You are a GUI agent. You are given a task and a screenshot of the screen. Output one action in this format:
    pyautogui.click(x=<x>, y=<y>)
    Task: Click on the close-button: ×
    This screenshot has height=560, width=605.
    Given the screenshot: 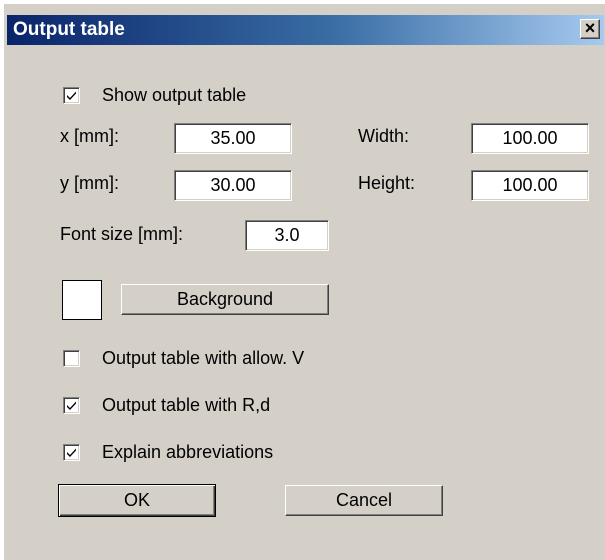 What is the action you would take?
    pyautogui.click(x=590, y=29)
    